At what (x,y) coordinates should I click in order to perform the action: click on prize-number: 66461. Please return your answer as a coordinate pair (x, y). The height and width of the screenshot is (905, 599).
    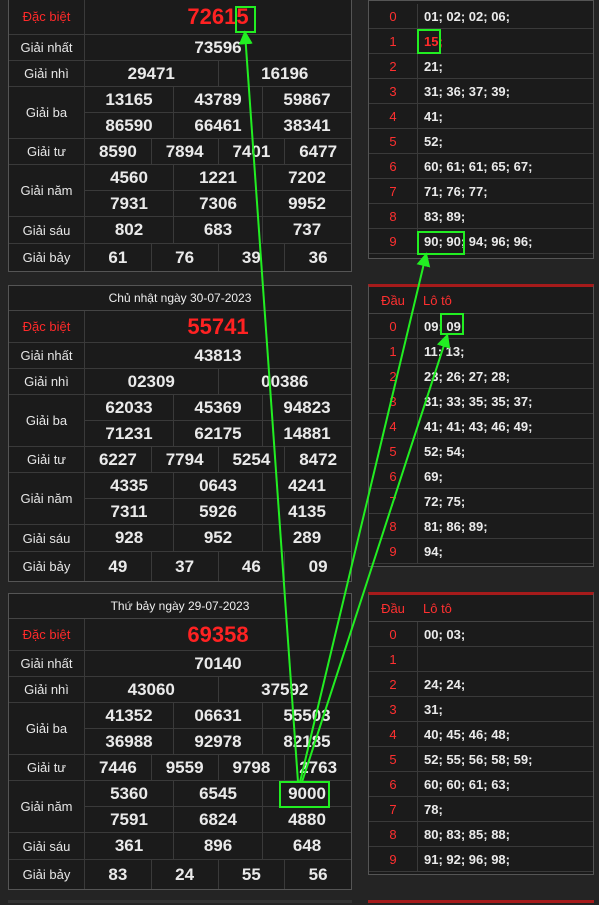
    Looking at the image, I should click on (217, 125).